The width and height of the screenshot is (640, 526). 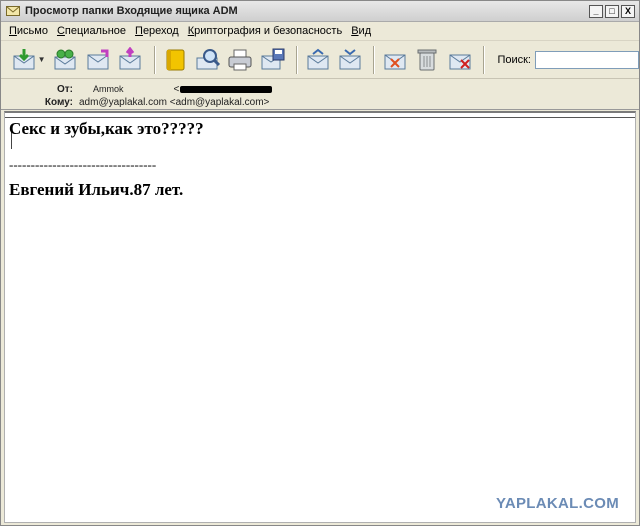 What do you see at coordinates (96, 189) in the screenshot?
I see `body-line-signature: Евгений Ильич.87 лет.` at bounding box center [96, 189].